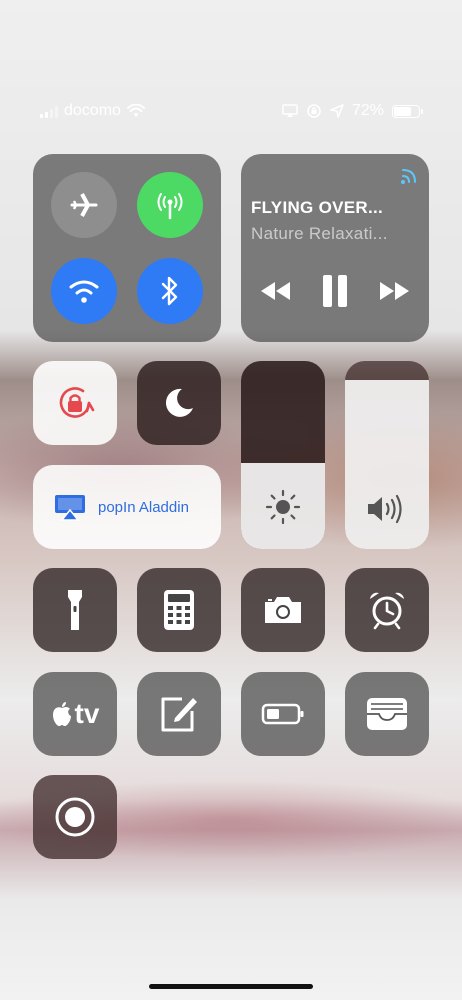  What do you see at coordinates (385, 509) in the screenshot?
I see `speaker-icon` at bounding box center [385, 509].